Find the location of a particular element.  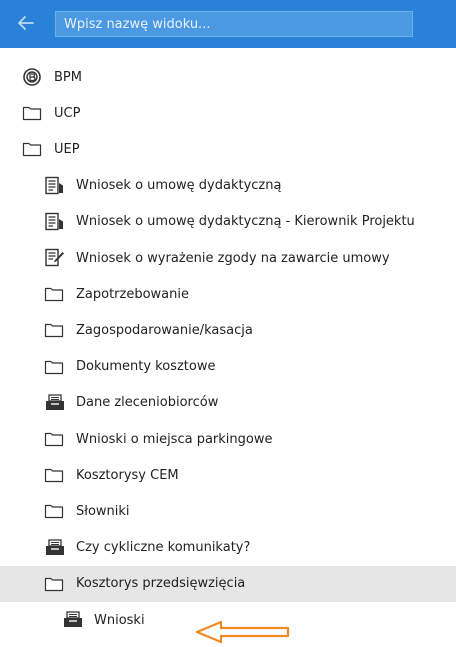

tree-item: Kosztorys przedsięwzięcia is located at coordinates (228, 583).